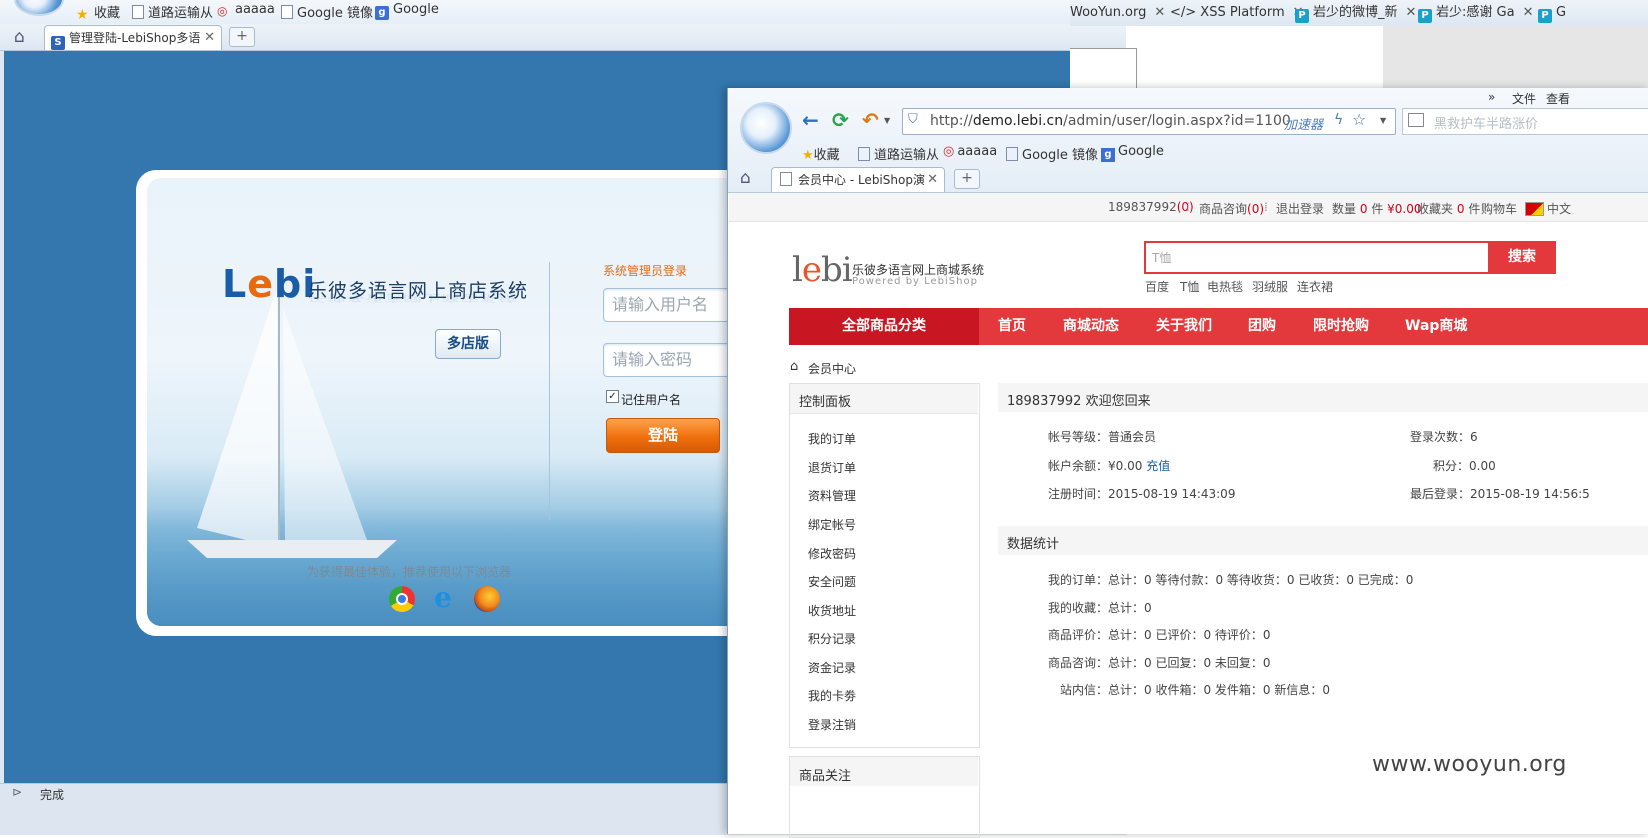 This screenshot has height=838, width=1648. What do you see at coordinates (1416, 120) in the screenshot?
I see `image-search-icon` at bounding box center [1416, 120].